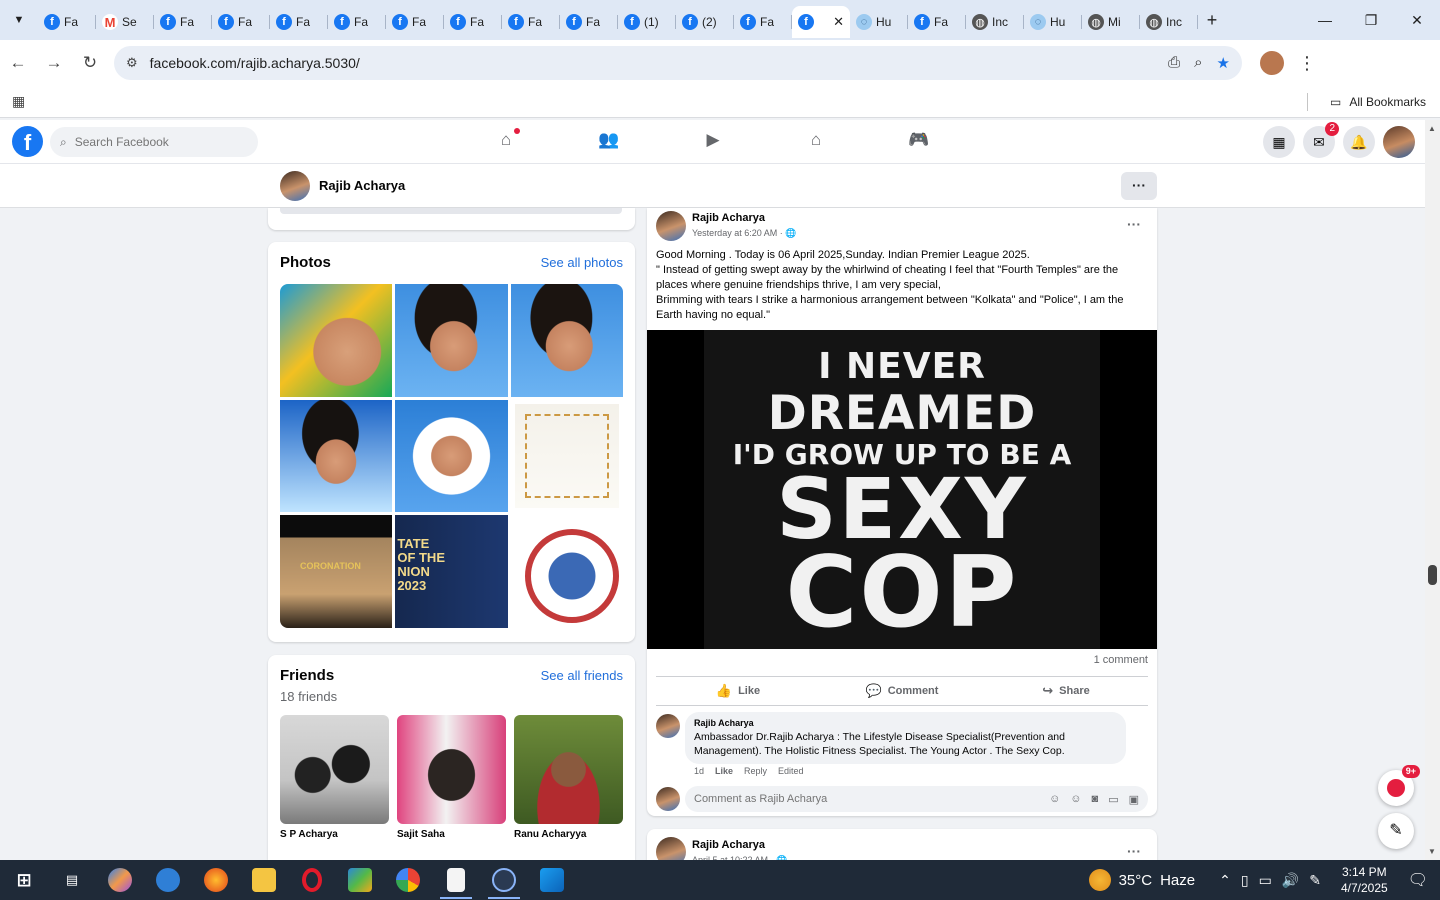 The image size is (1440, 900). Describe the element at coordinates (24, 880) in the screenshot. I see `start-button: ⊞` at that location.